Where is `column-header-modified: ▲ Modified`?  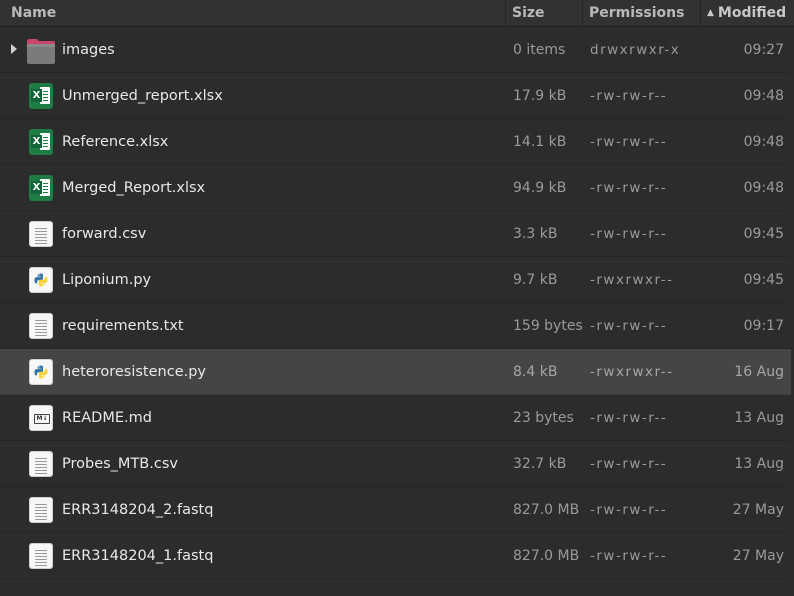 column-header-modified: ▲ Modified is located at coordinates (747, 13).